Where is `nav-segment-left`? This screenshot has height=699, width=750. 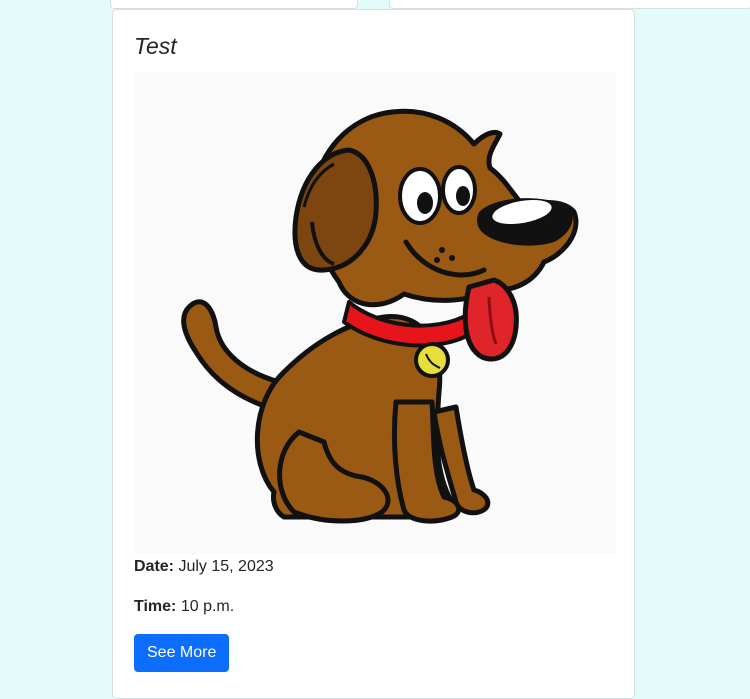
nav-segment-left is located at coordinates (234, 4).